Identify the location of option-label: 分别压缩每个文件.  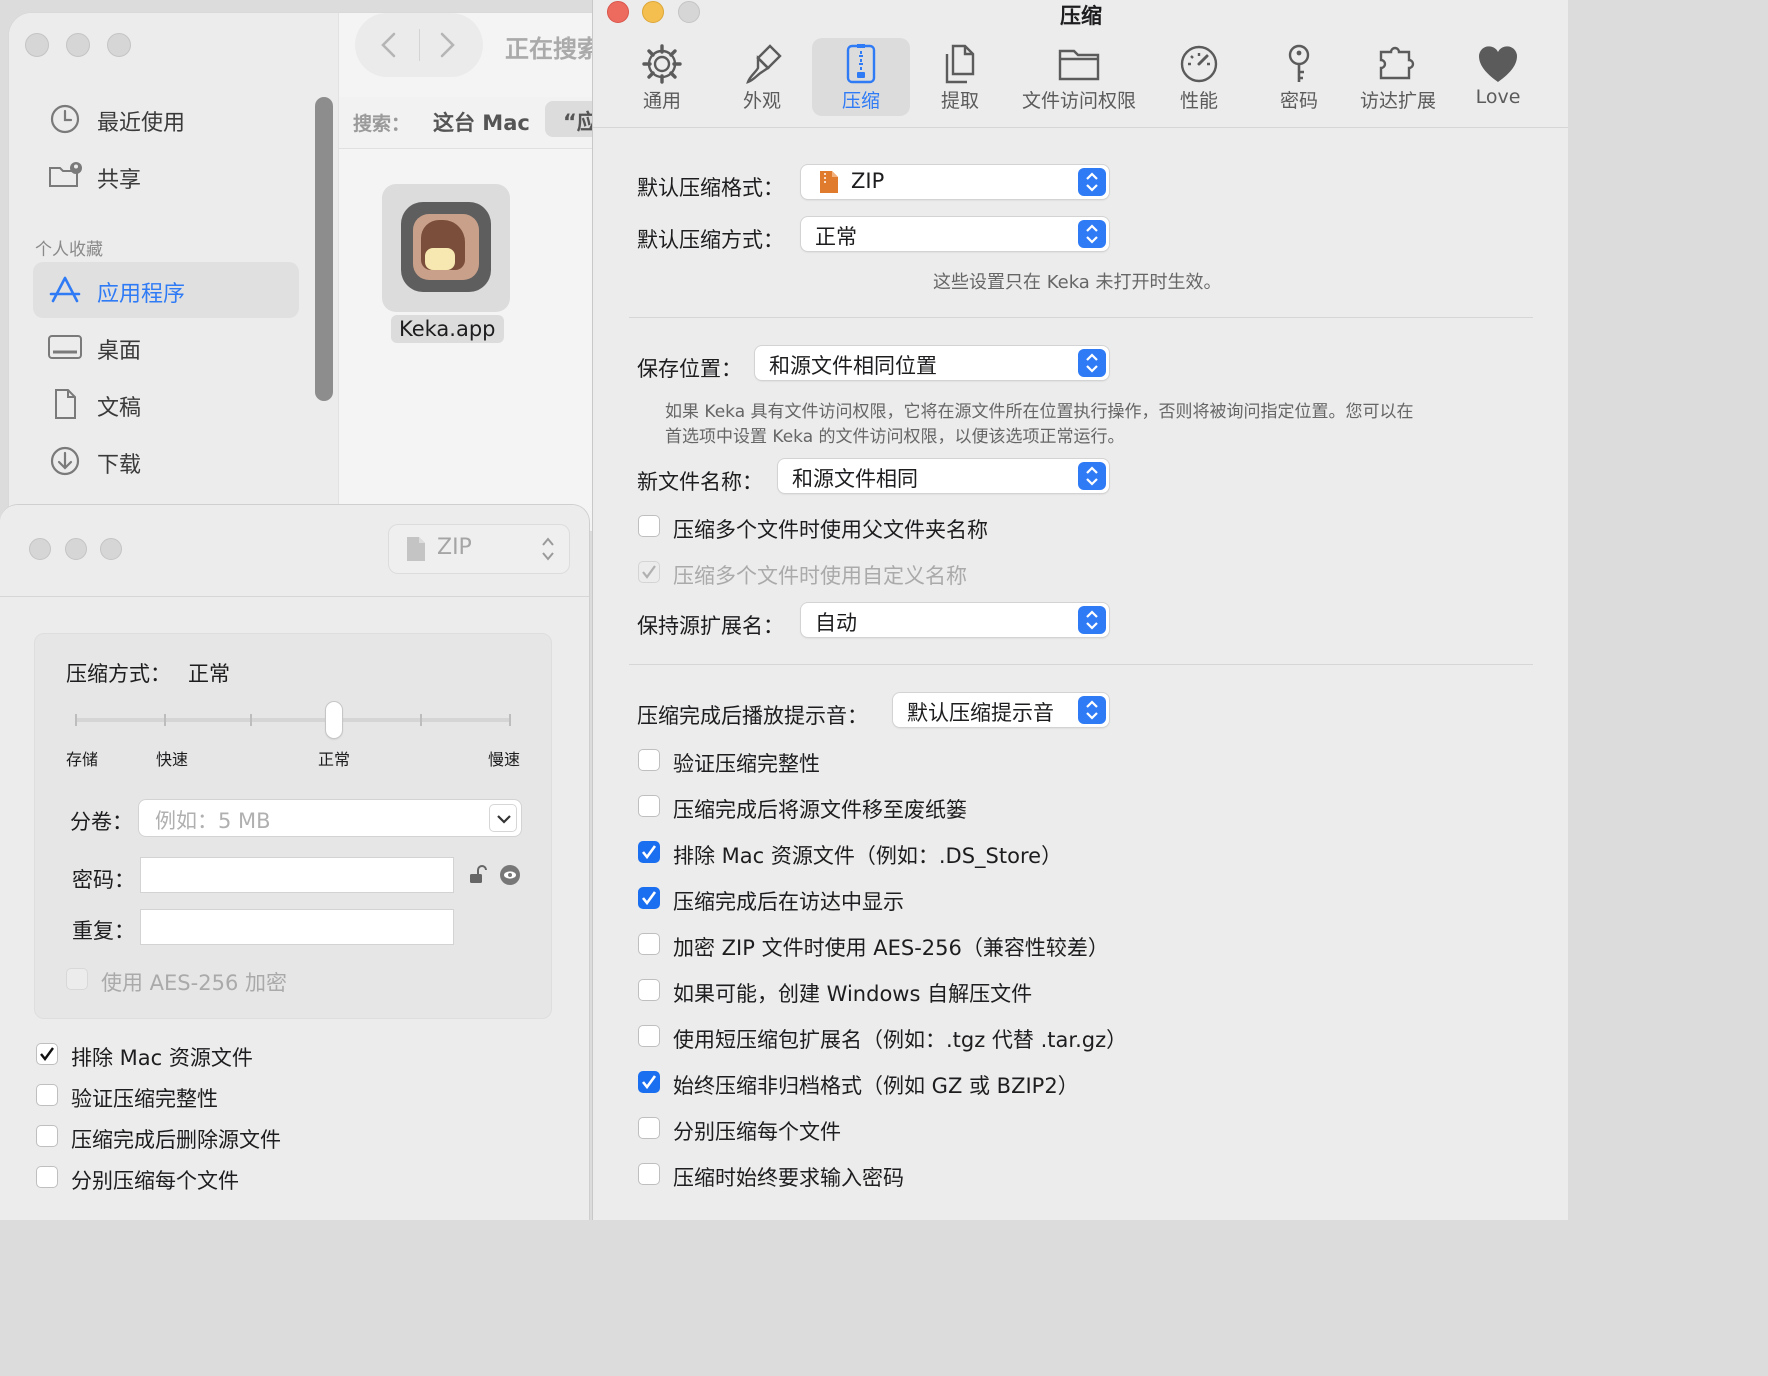
(757, 1132).